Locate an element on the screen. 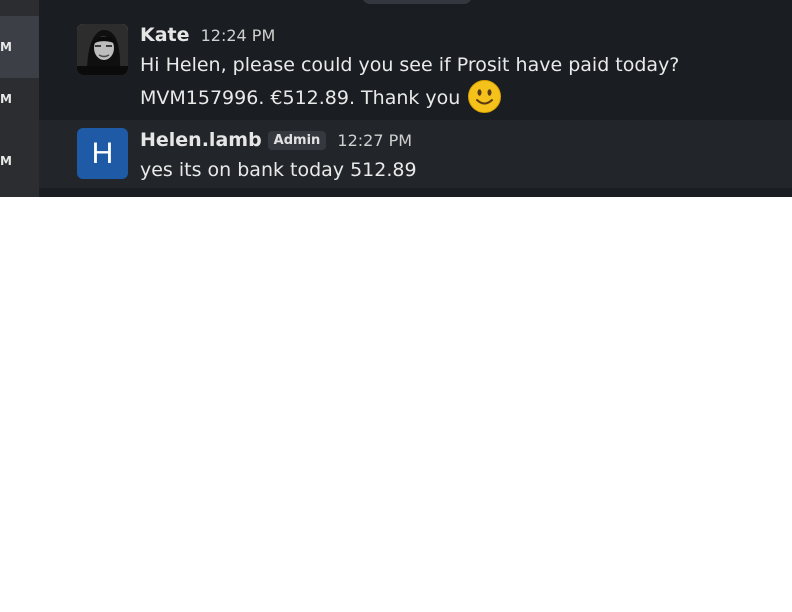 The height and width of the screenshot is (612, 792). message-timestamp: 12:24 PM is located at coordinates (238, 35).